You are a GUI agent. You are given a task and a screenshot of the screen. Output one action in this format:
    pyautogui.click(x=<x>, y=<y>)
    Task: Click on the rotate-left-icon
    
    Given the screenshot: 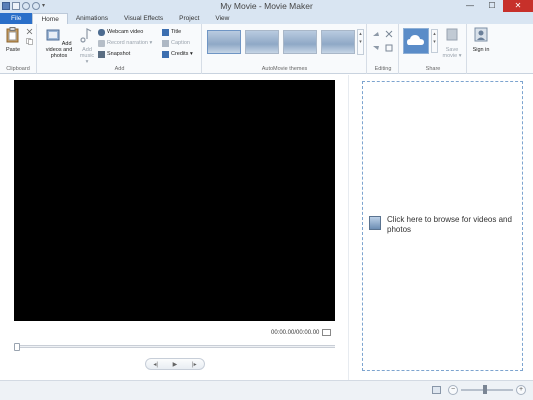 What is the action you would take?
    pyautogui.click(x=376, y=34)
    